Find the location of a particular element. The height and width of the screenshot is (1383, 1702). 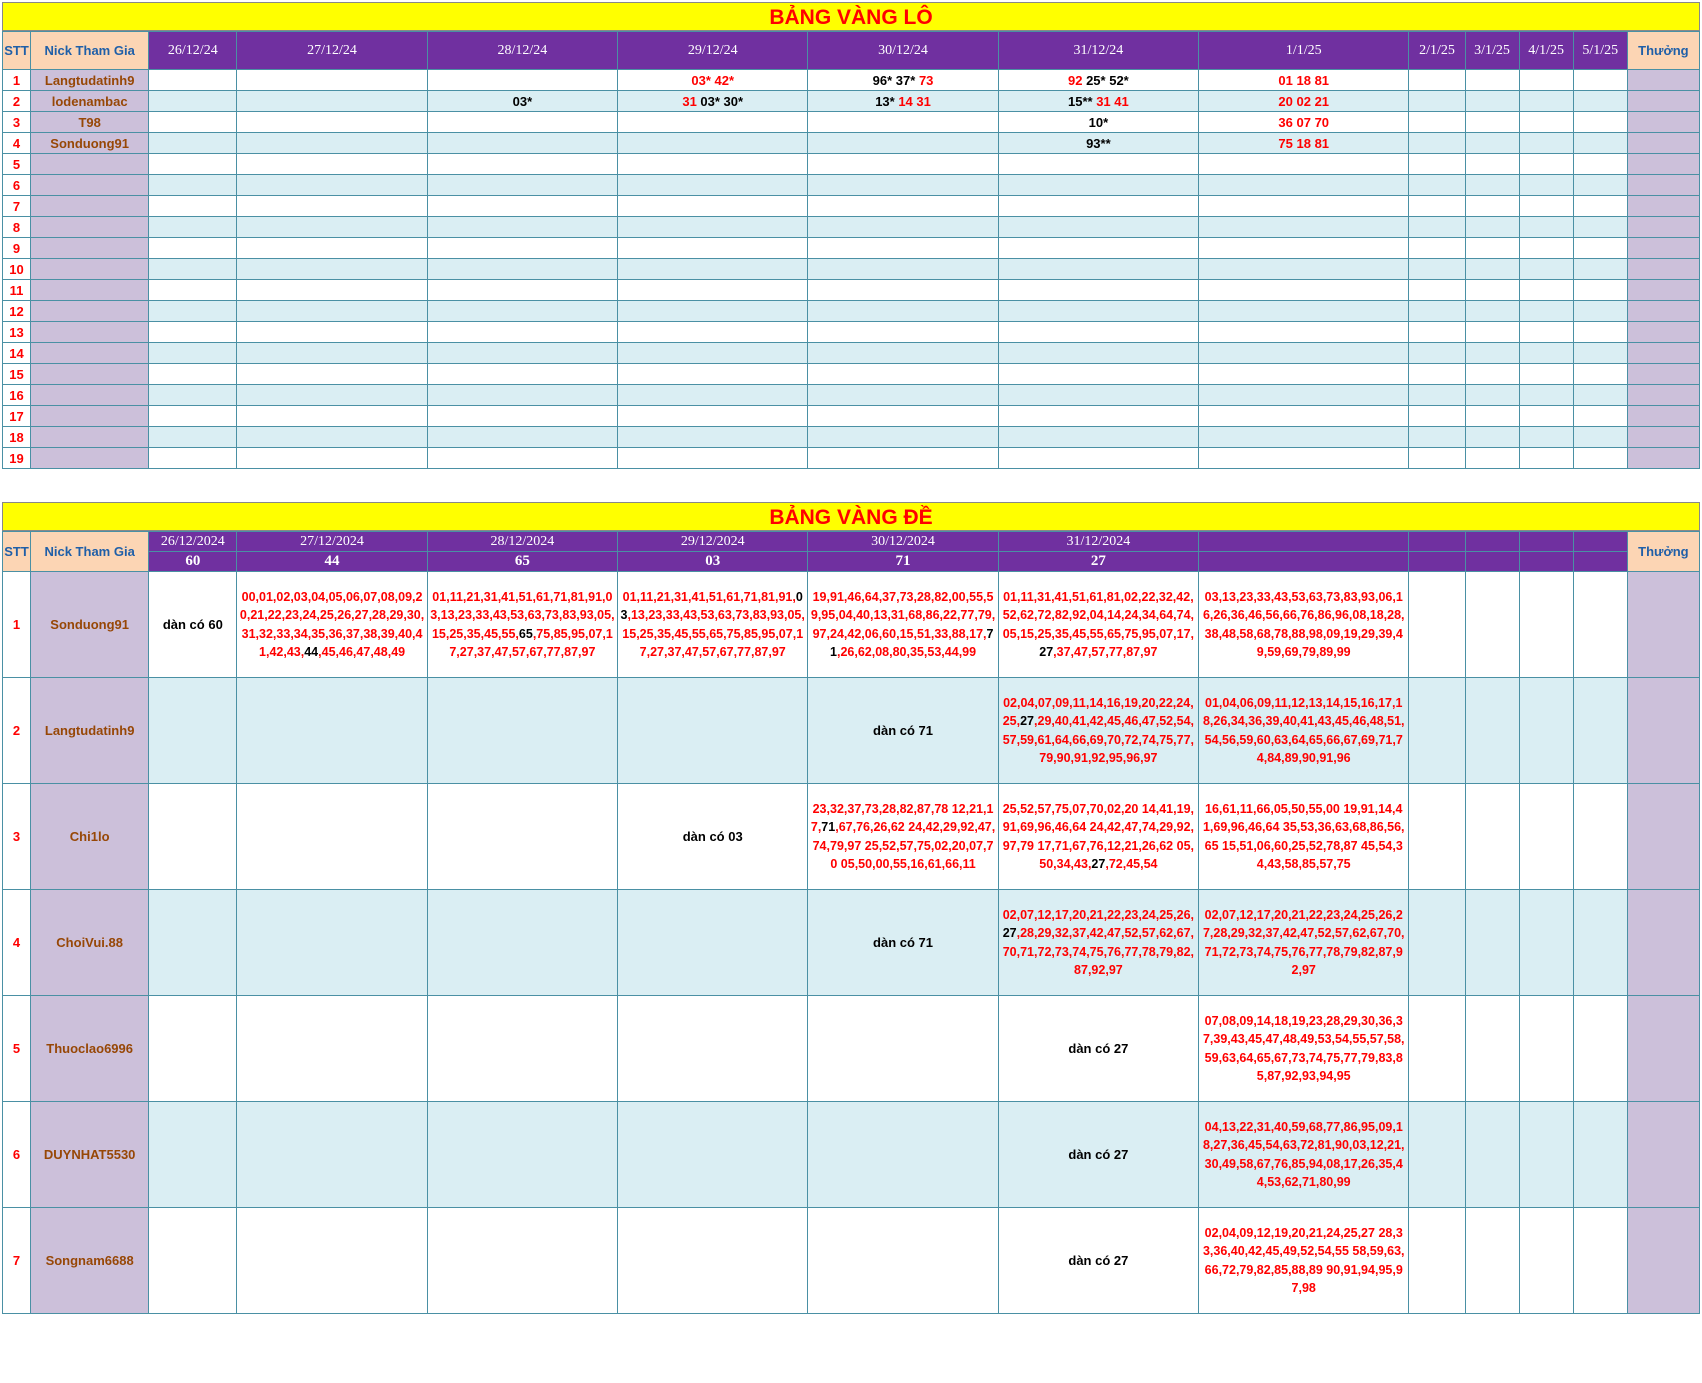

lo-cell: 31 03* 30* is located at coordinates (713, 101).